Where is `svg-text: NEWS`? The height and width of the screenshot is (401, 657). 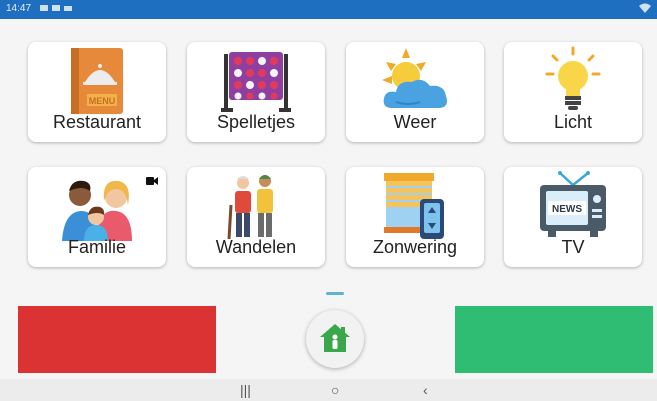 svg-text: NEWS is located at coordinates (567, 209).